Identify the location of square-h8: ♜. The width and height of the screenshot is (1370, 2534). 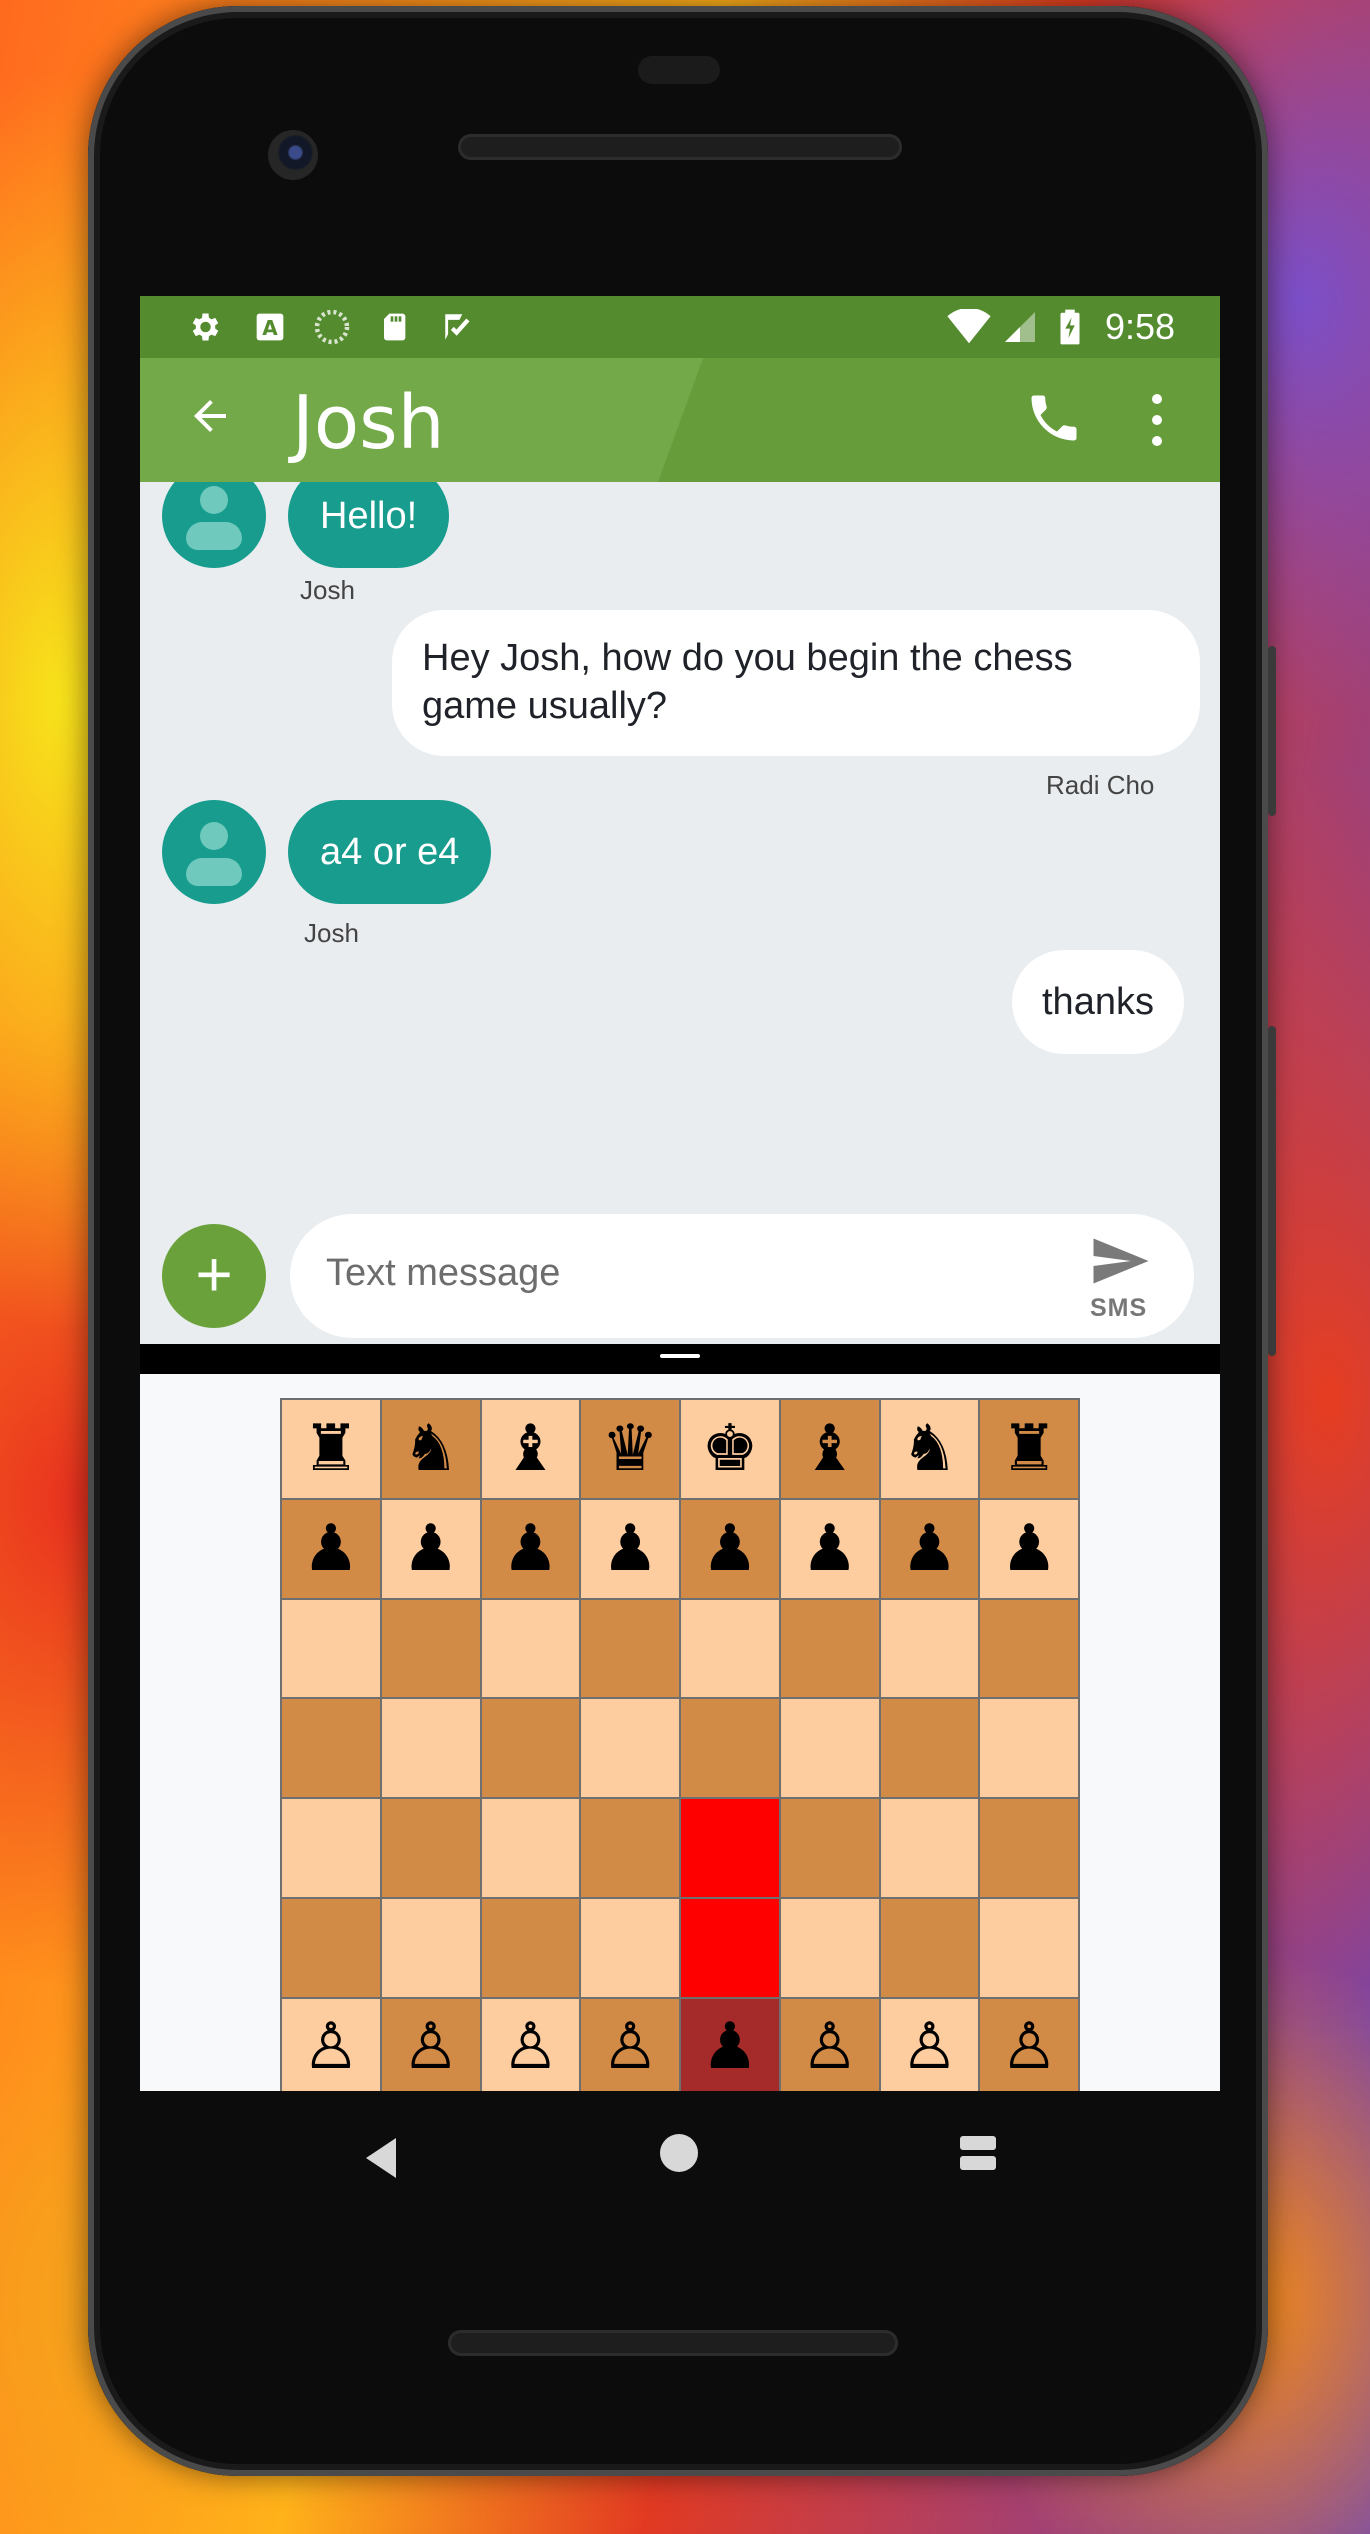
(1029, 1449).